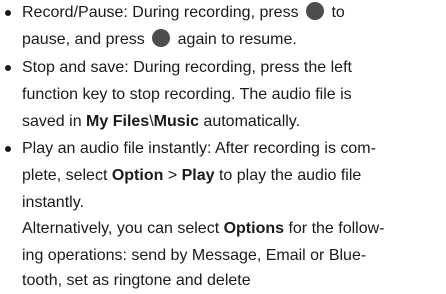 The height and width of the screenshot is (294, 446). I want to click on item1-text-a: Record/Pause: During recording, press, so click(160, 12).